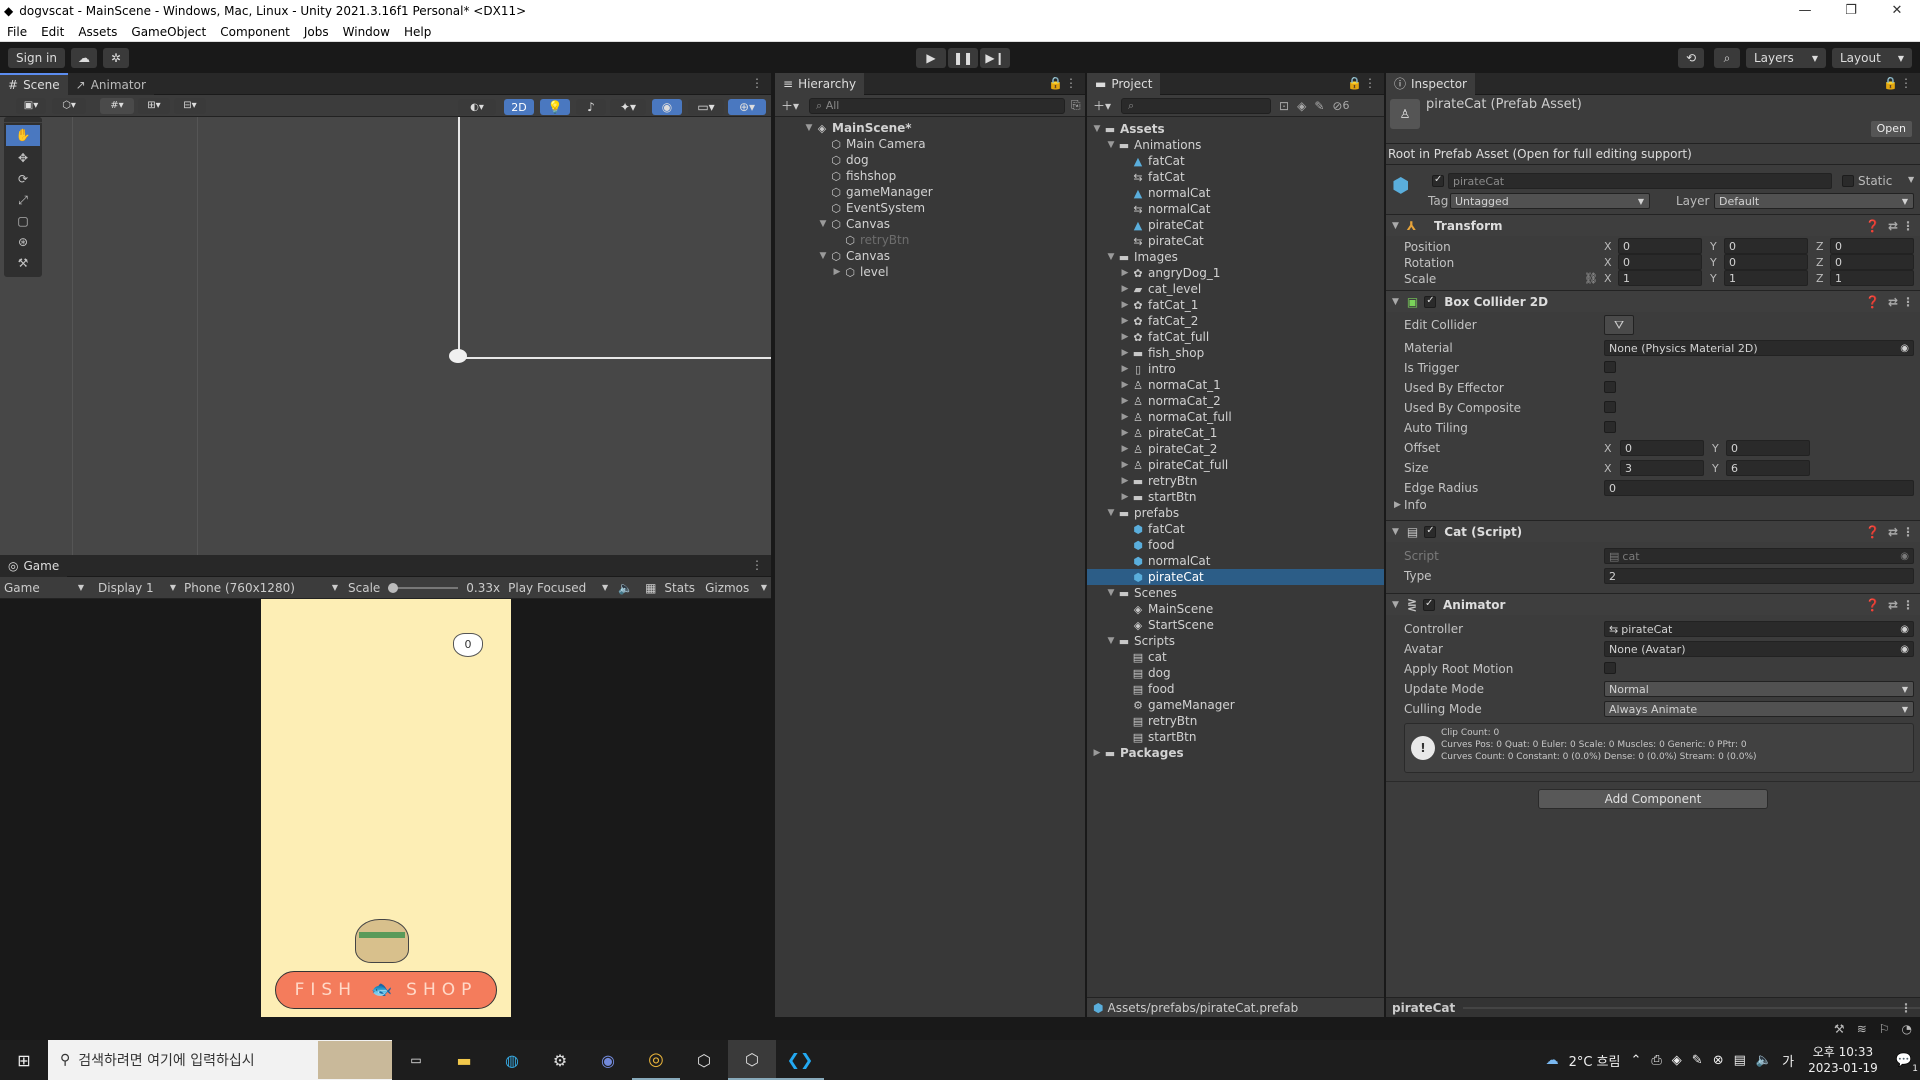 This screenshot has height=1080, width=1920. Describe the element at coordinates (1235, 625) in the screenshot. I see `tree-item: ◈ StartScene` at that location.